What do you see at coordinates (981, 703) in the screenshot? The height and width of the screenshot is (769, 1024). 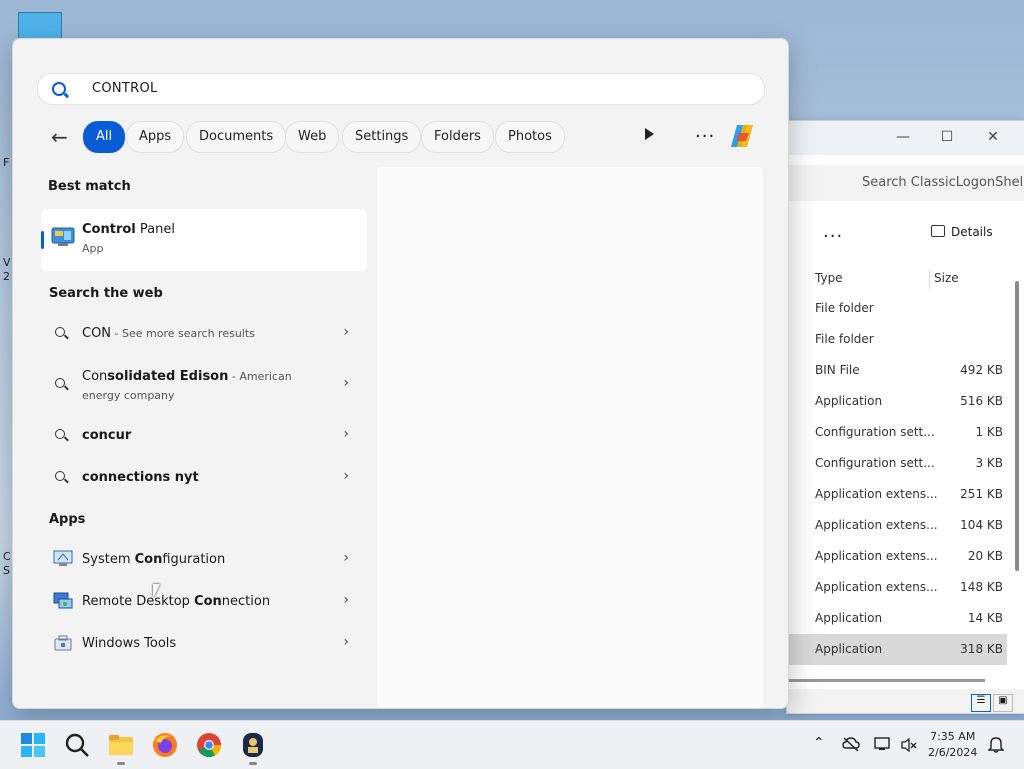 I see `list-view-button: ☰` at bounding box center [981, 703].